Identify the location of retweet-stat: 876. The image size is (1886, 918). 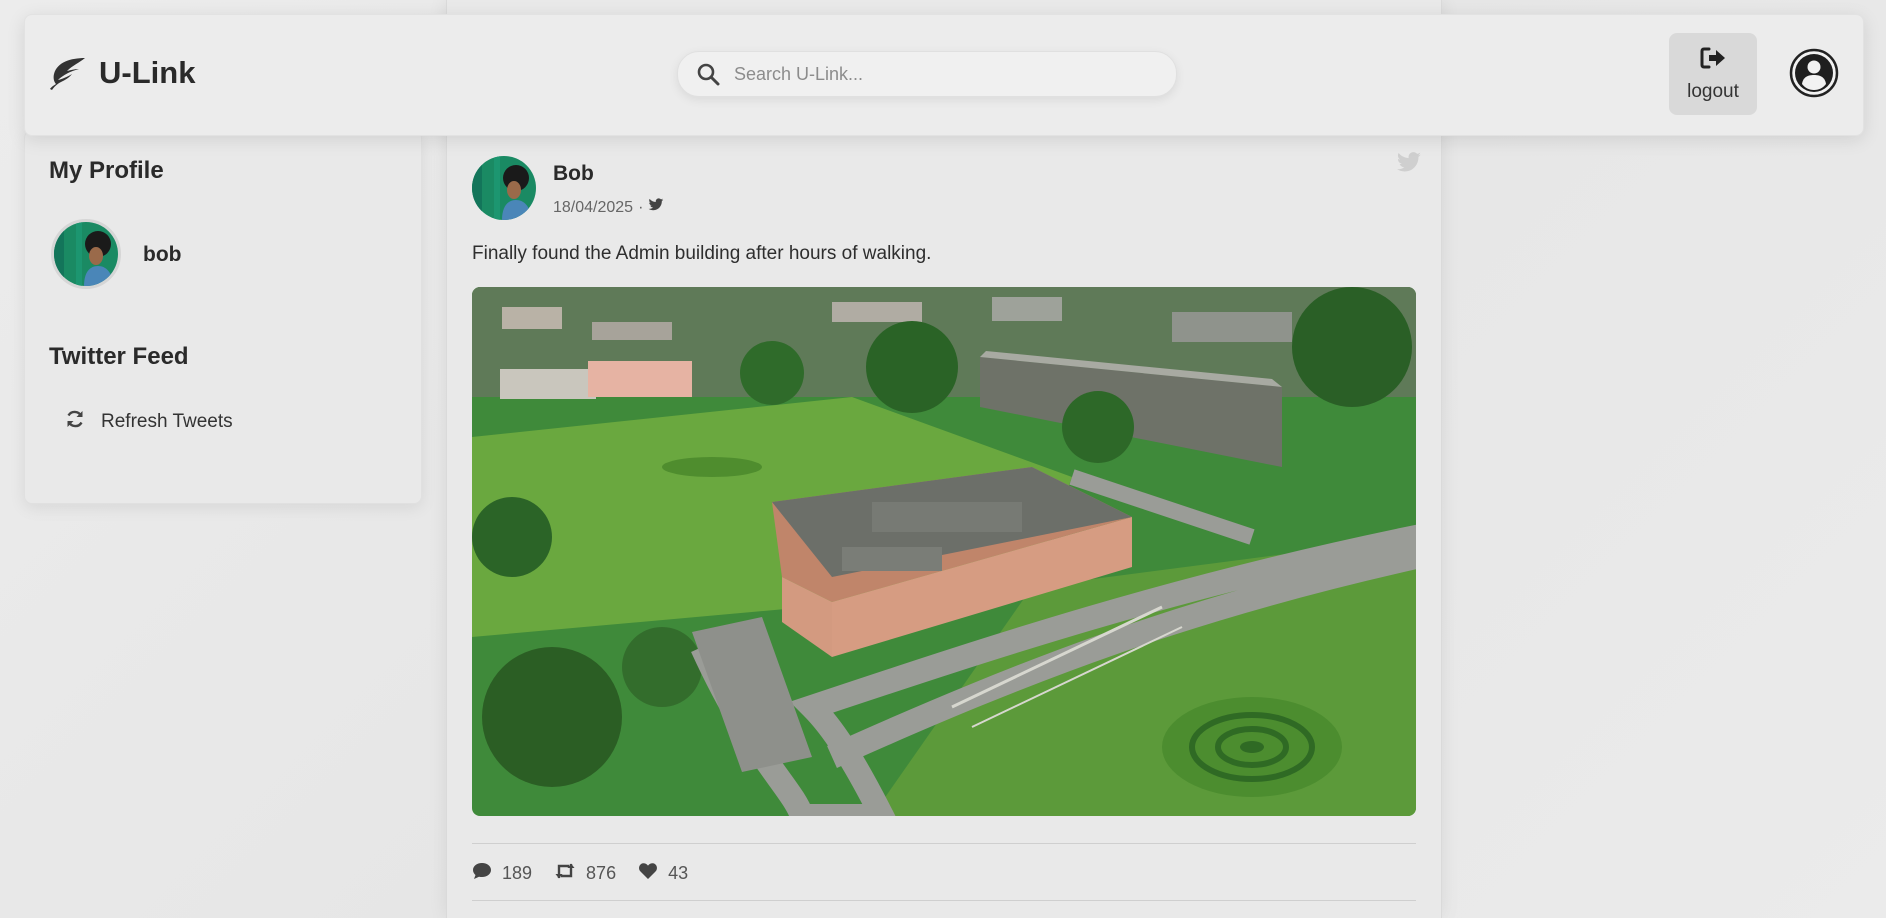
(585, 873).